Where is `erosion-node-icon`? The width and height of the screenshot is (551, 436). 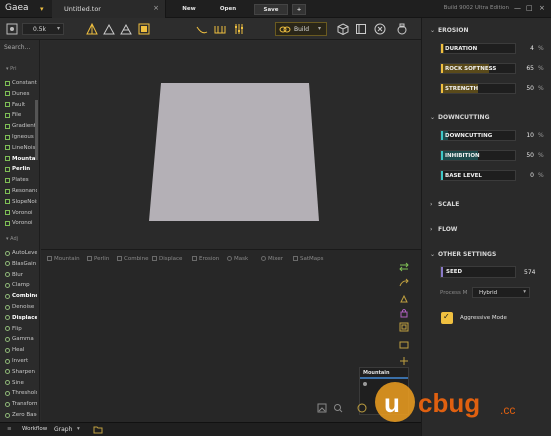 erosion-node-icon is located at coordinates (404, 299).